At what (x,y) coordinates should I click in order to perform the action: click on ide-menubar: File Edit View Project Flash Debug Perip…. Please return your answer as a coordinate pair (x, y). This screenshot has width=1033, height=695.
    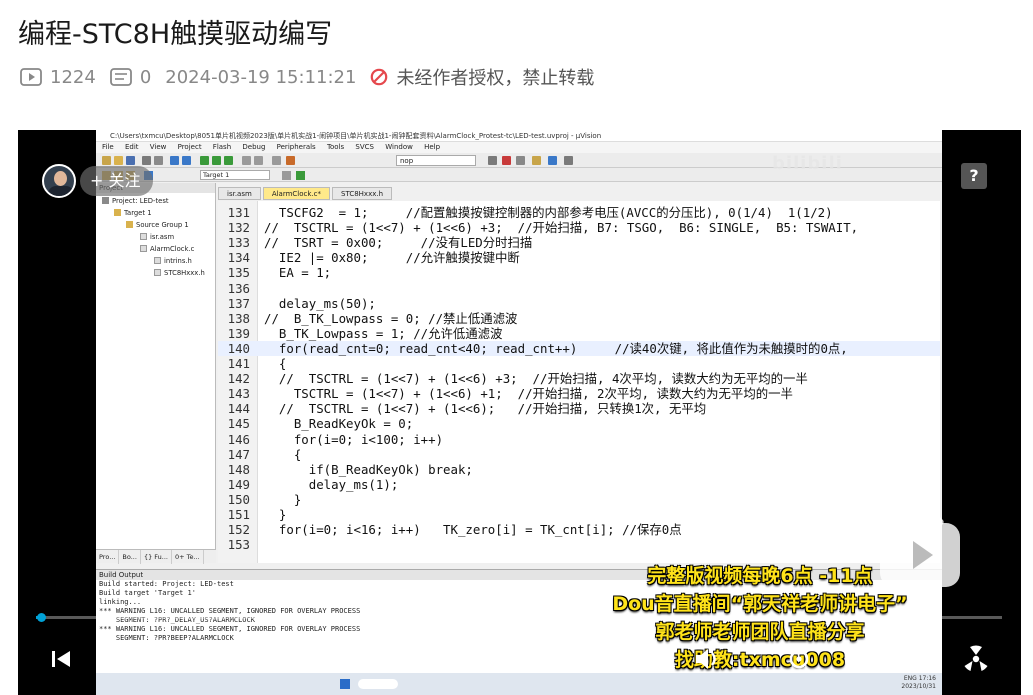
    Looking at the image, I should click on (519, 147).